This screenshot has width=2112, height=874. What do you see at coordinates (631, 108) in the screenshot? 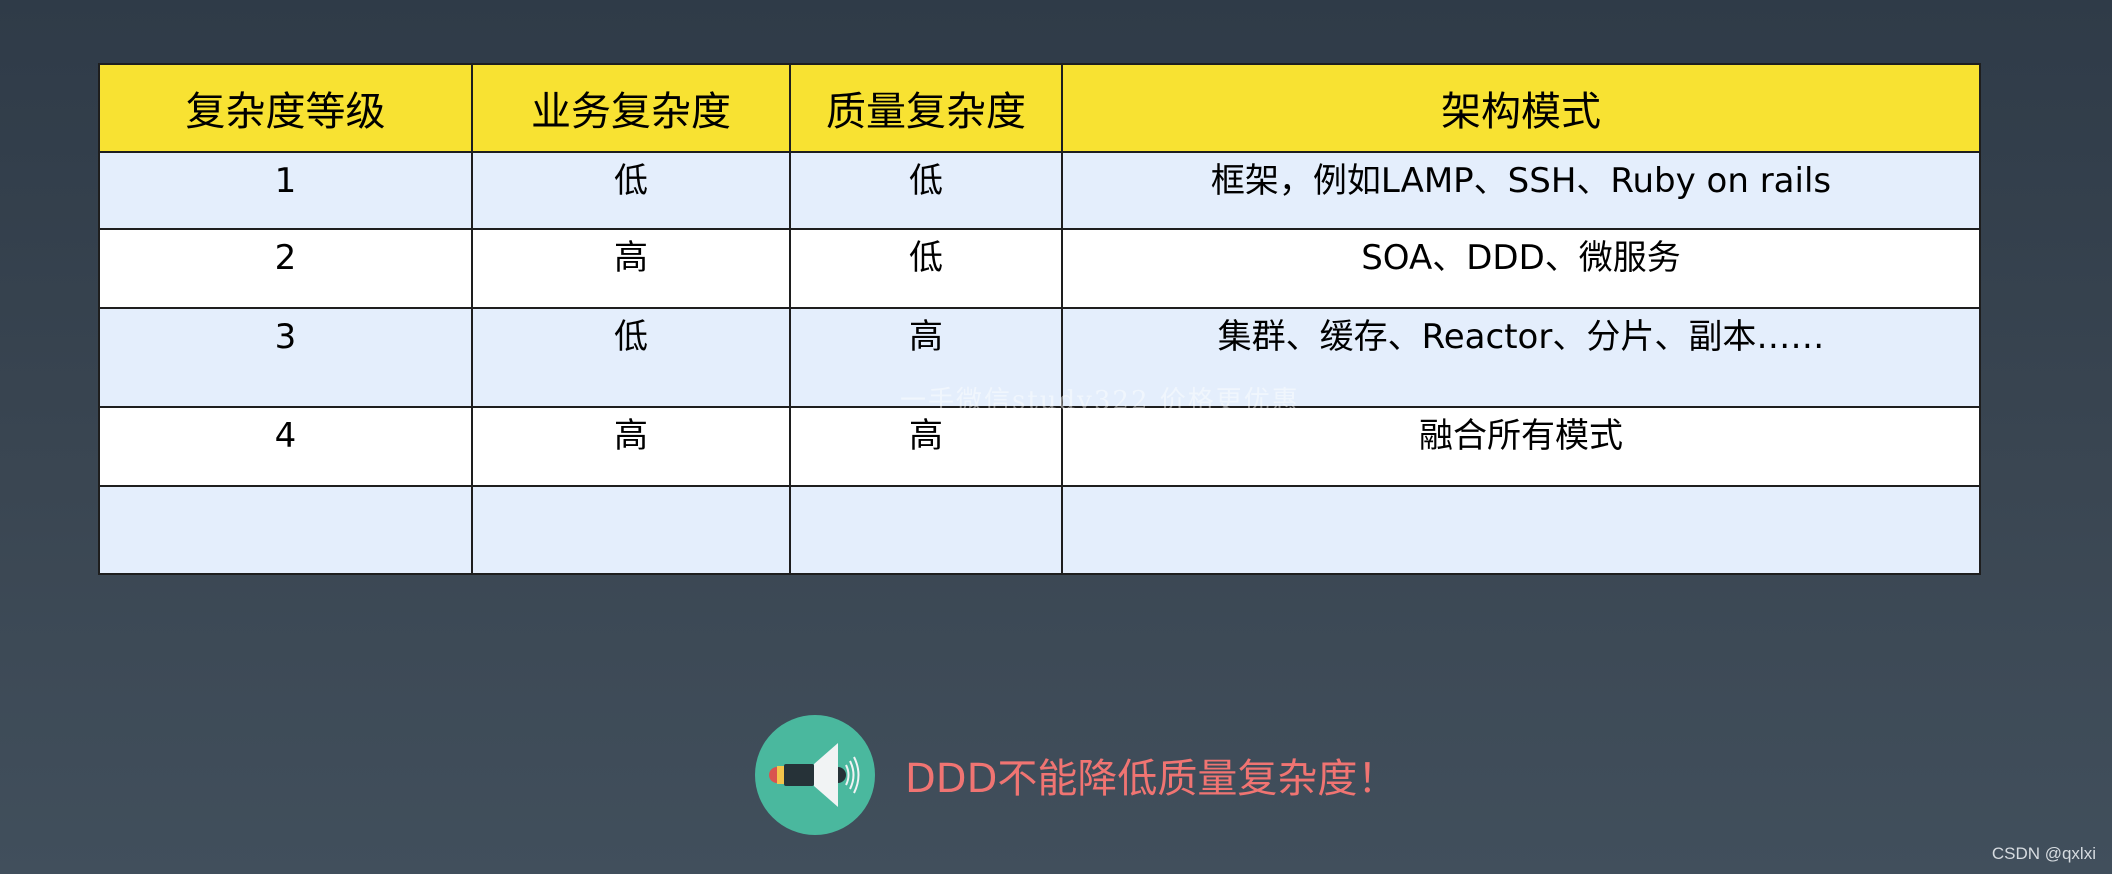
I see `header-business-complexity: 业务复杂度` at bounding box center [631, 108].